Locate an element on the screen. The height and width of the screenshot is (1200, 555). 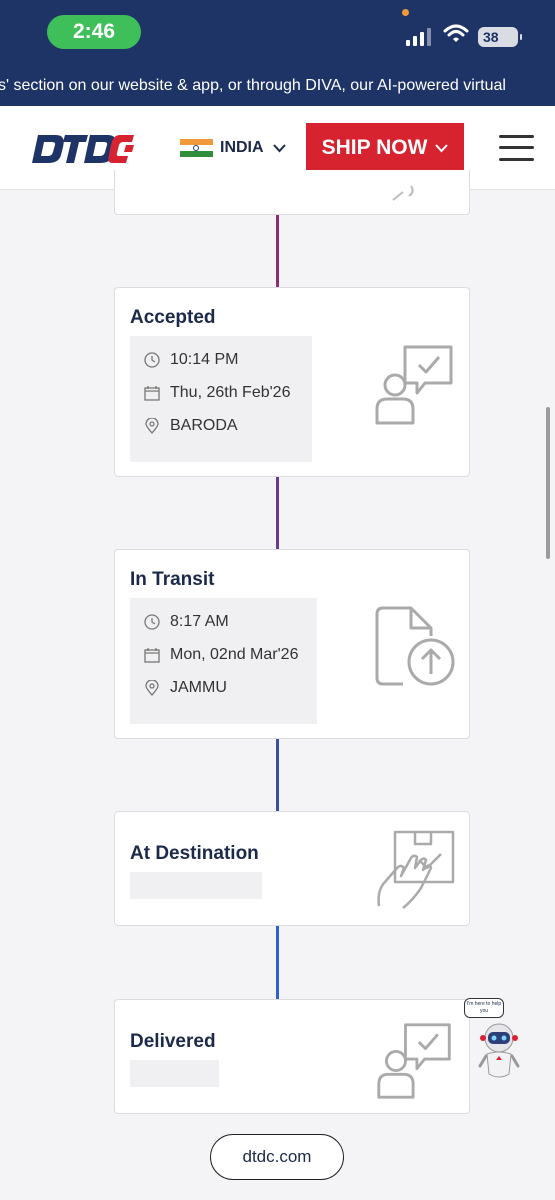
timeline-card-delivered: Delivered is located at coordinates (292, 1056).